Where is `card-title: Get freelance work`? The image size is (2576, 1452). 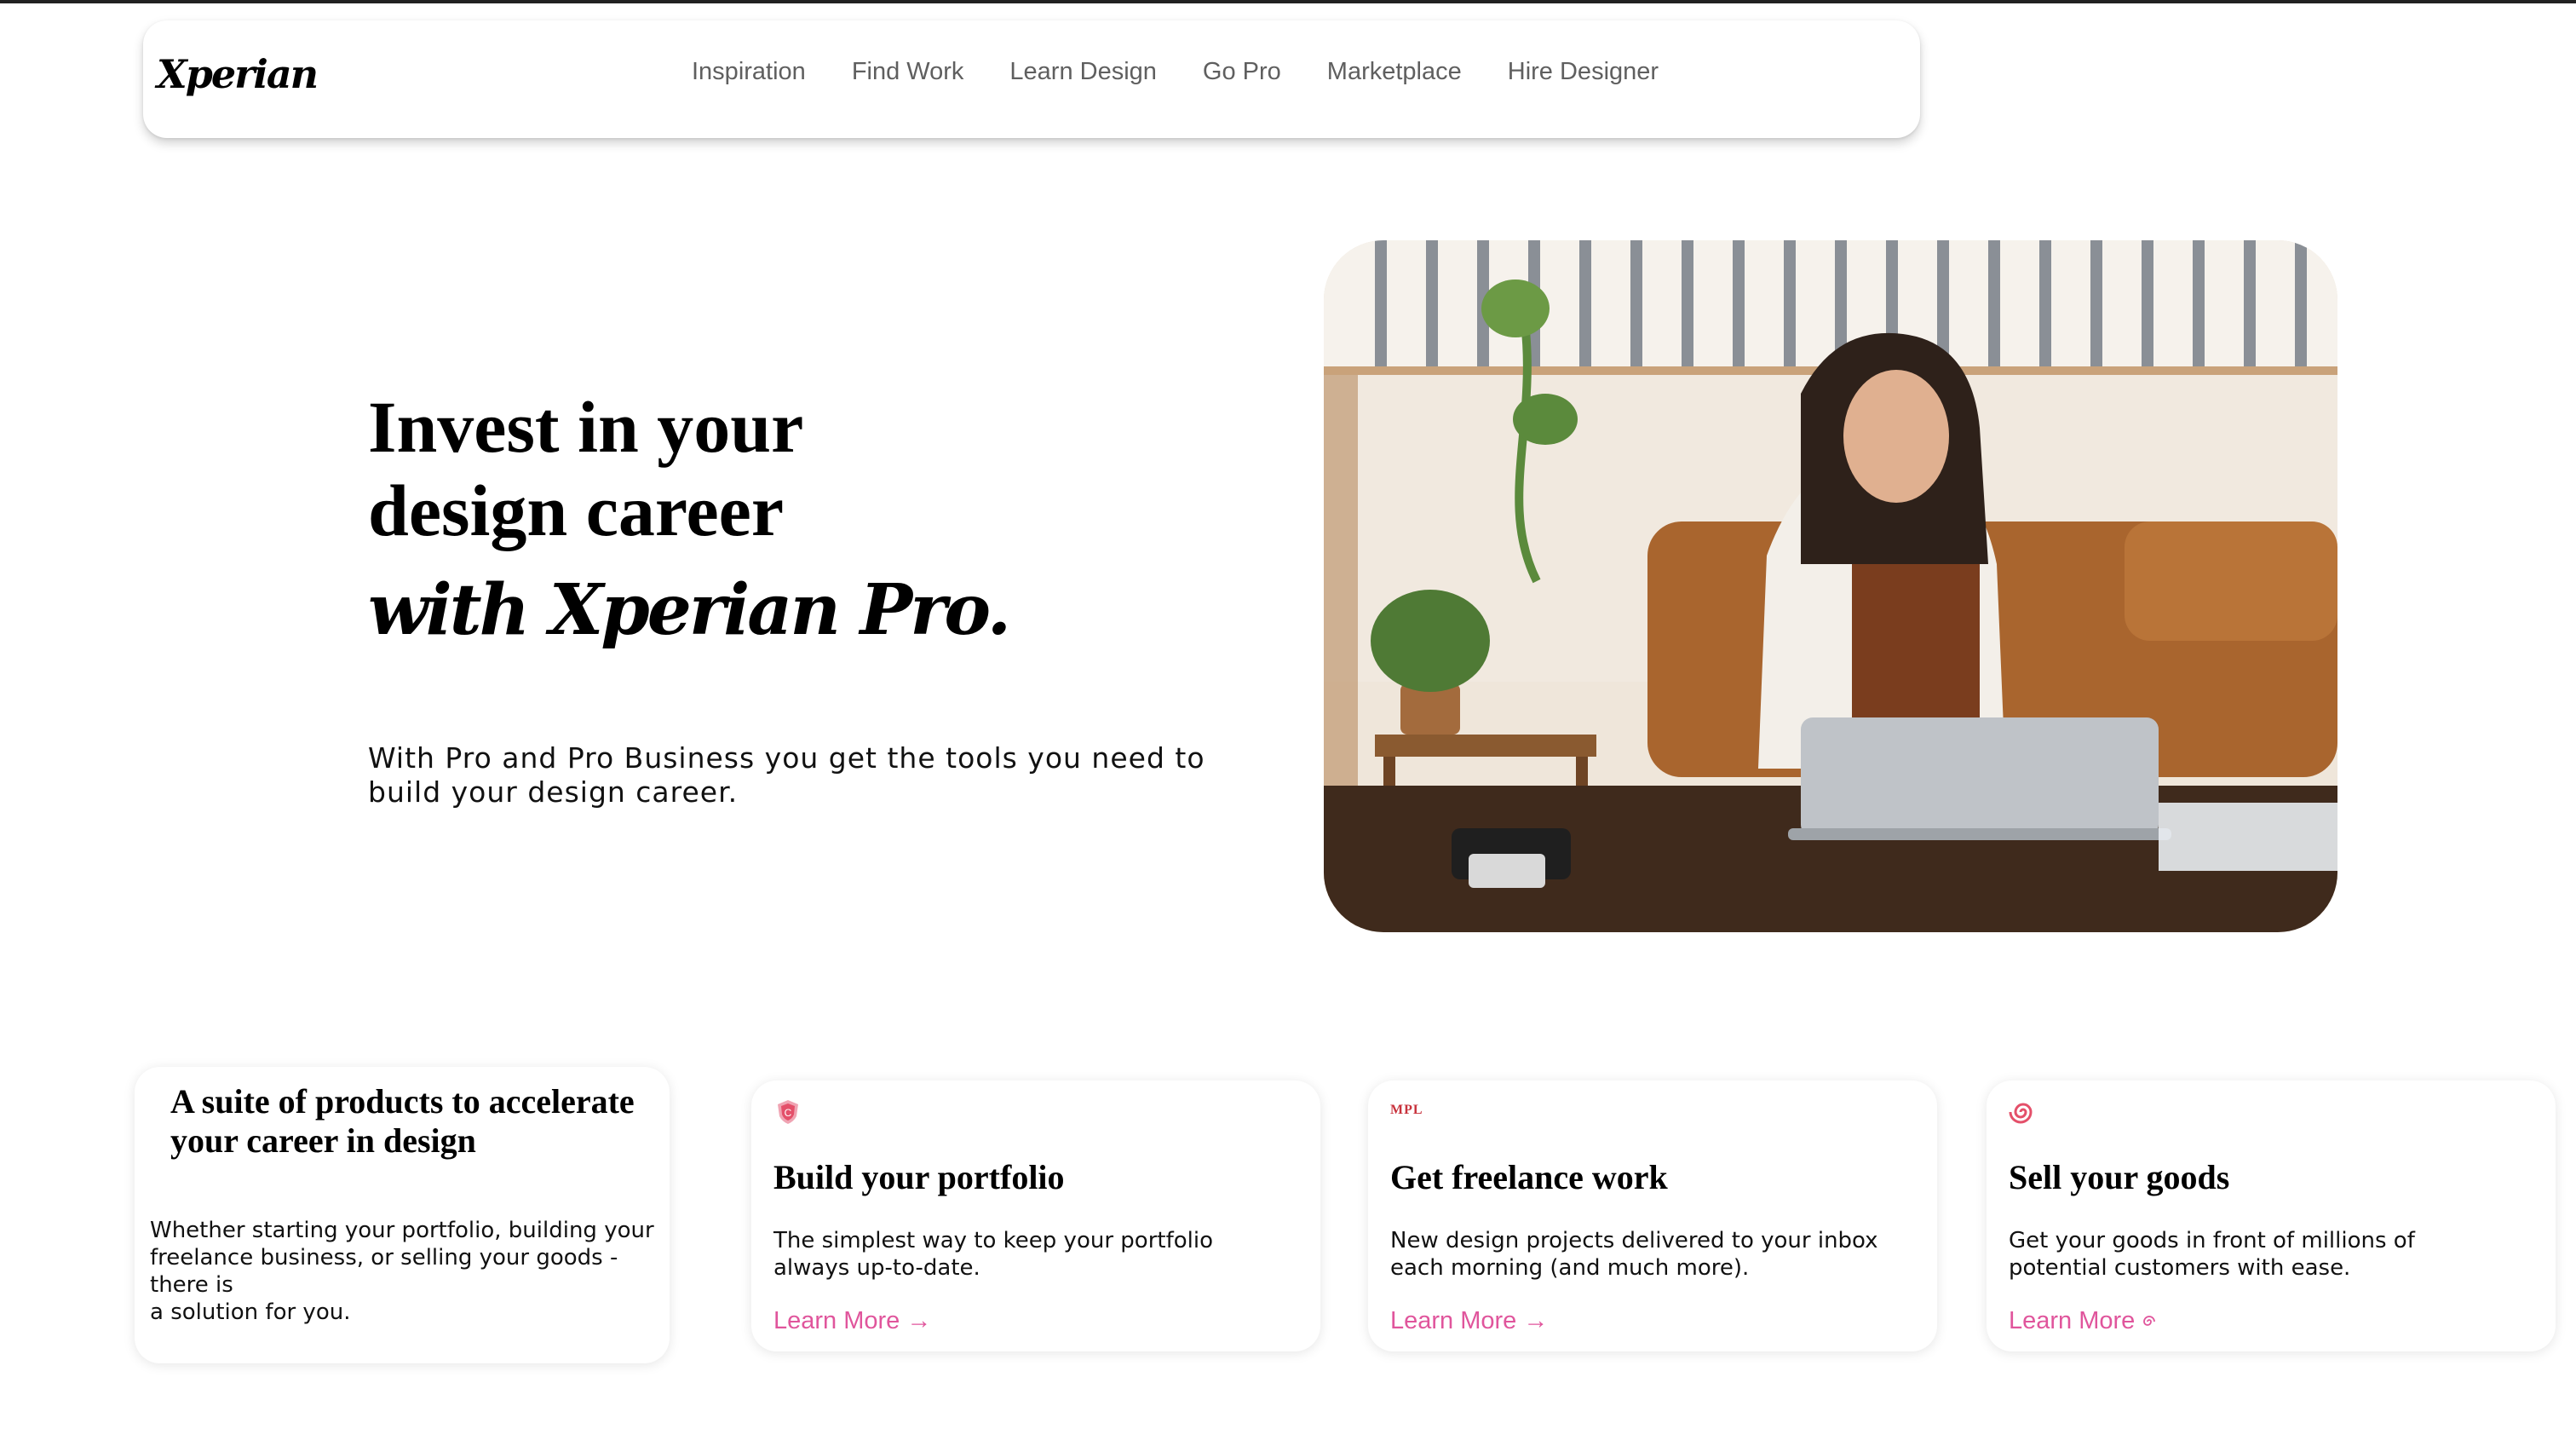 card-title: Get freelance work is located at coordinates (1529, 1177).